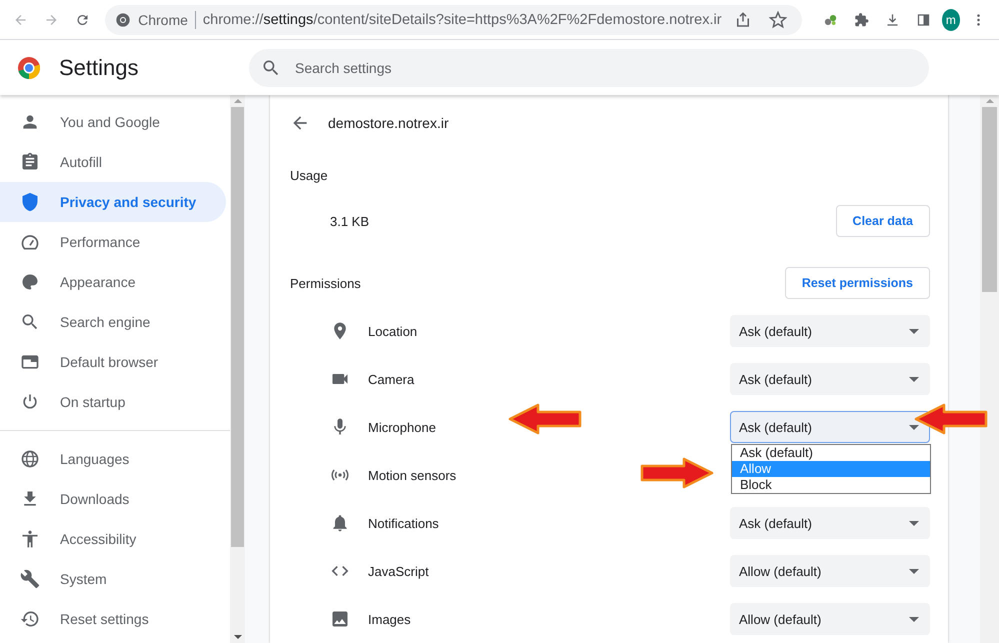  Describe the element at coordinates (831, 485) in the screenshot. I see `dropdown-option: Block` at that location.